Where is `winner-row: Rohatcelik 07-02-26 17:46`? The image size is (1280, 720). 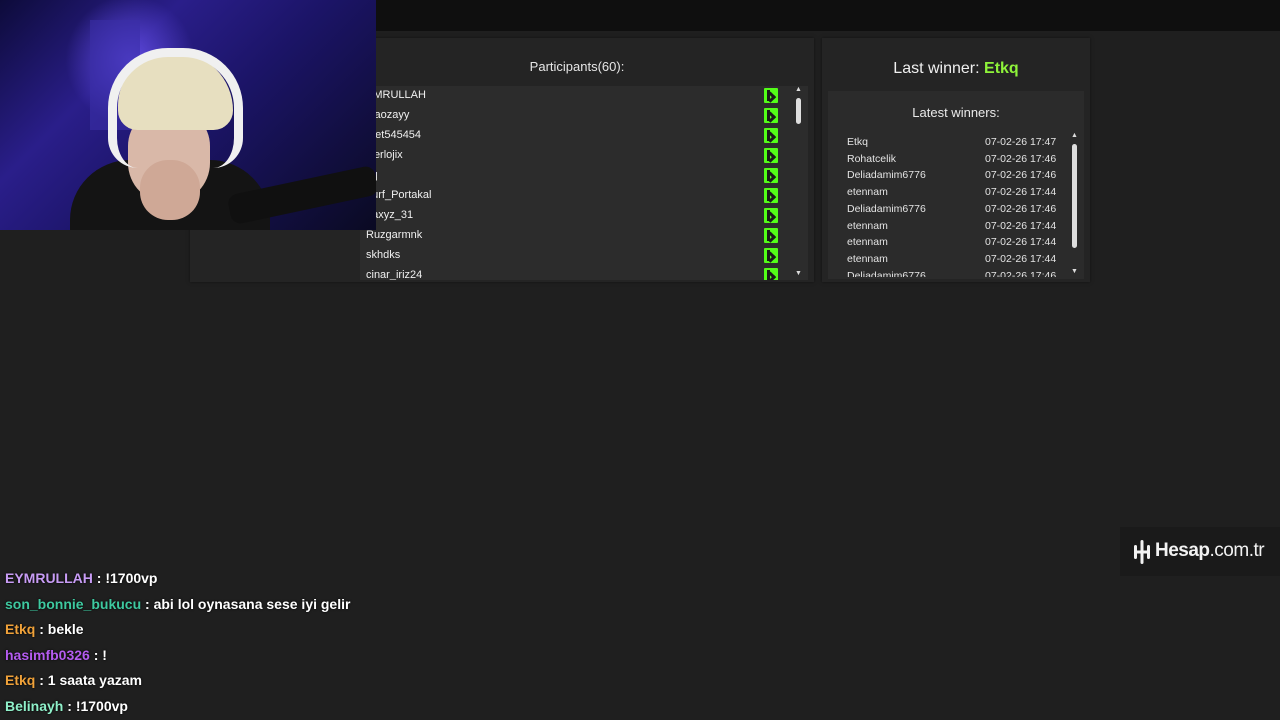 winner-row: Rohatcelik 07-02-26 17:46 is located at coordinates (957, 160).